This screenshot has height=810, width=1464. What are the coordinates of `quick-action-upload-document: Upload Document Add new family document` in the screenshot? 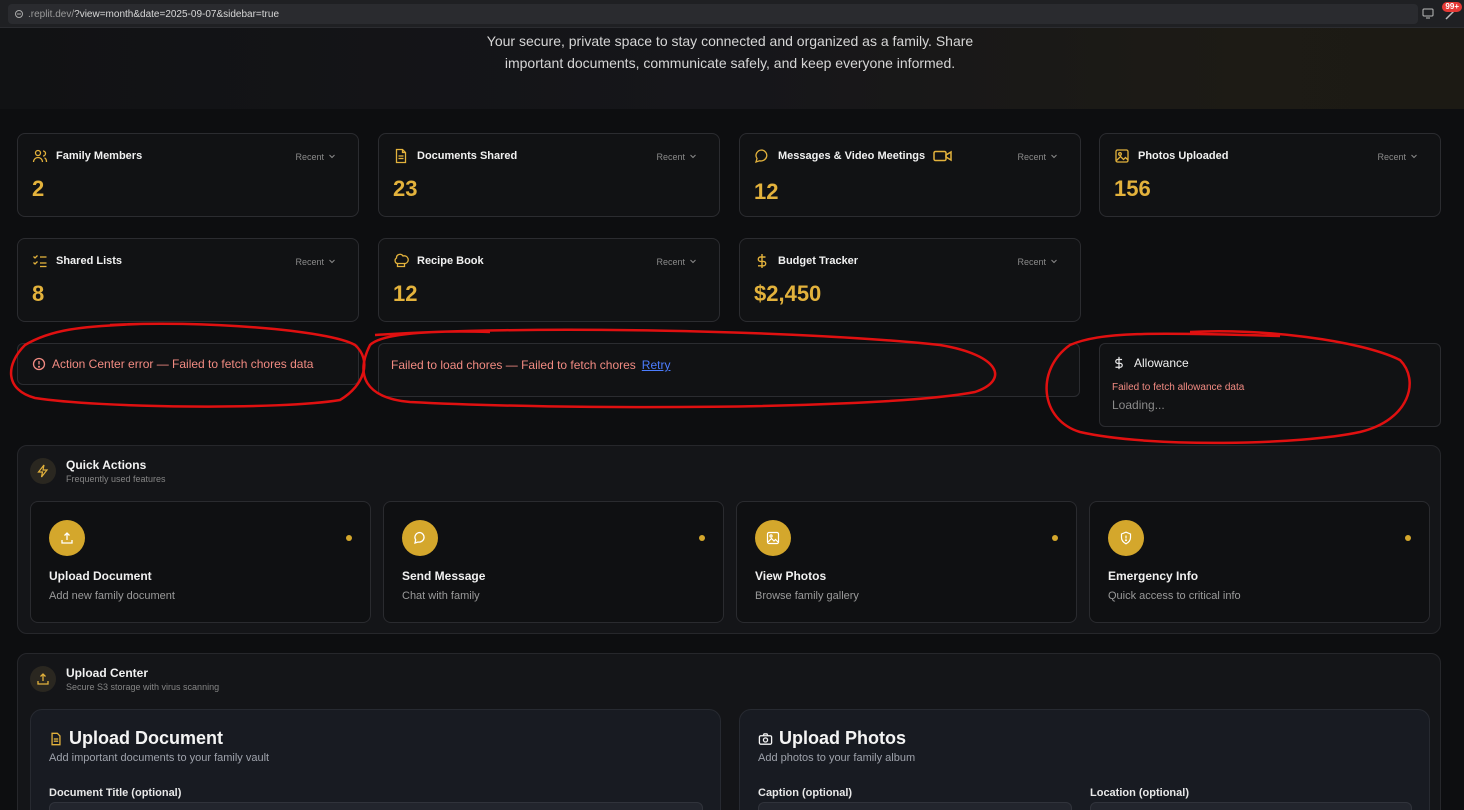 It's located at (200, 562).